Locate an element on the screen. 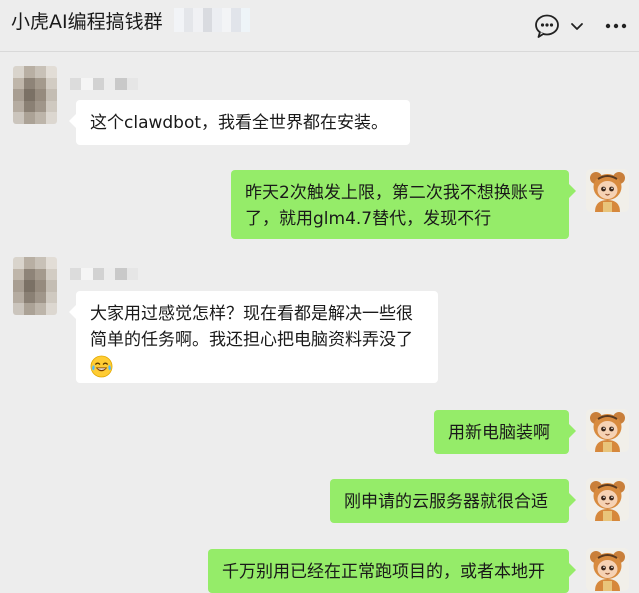 The image size is (639, 593). message-bubble: 用新电脑装啊 is located at coordinates (505, 432).